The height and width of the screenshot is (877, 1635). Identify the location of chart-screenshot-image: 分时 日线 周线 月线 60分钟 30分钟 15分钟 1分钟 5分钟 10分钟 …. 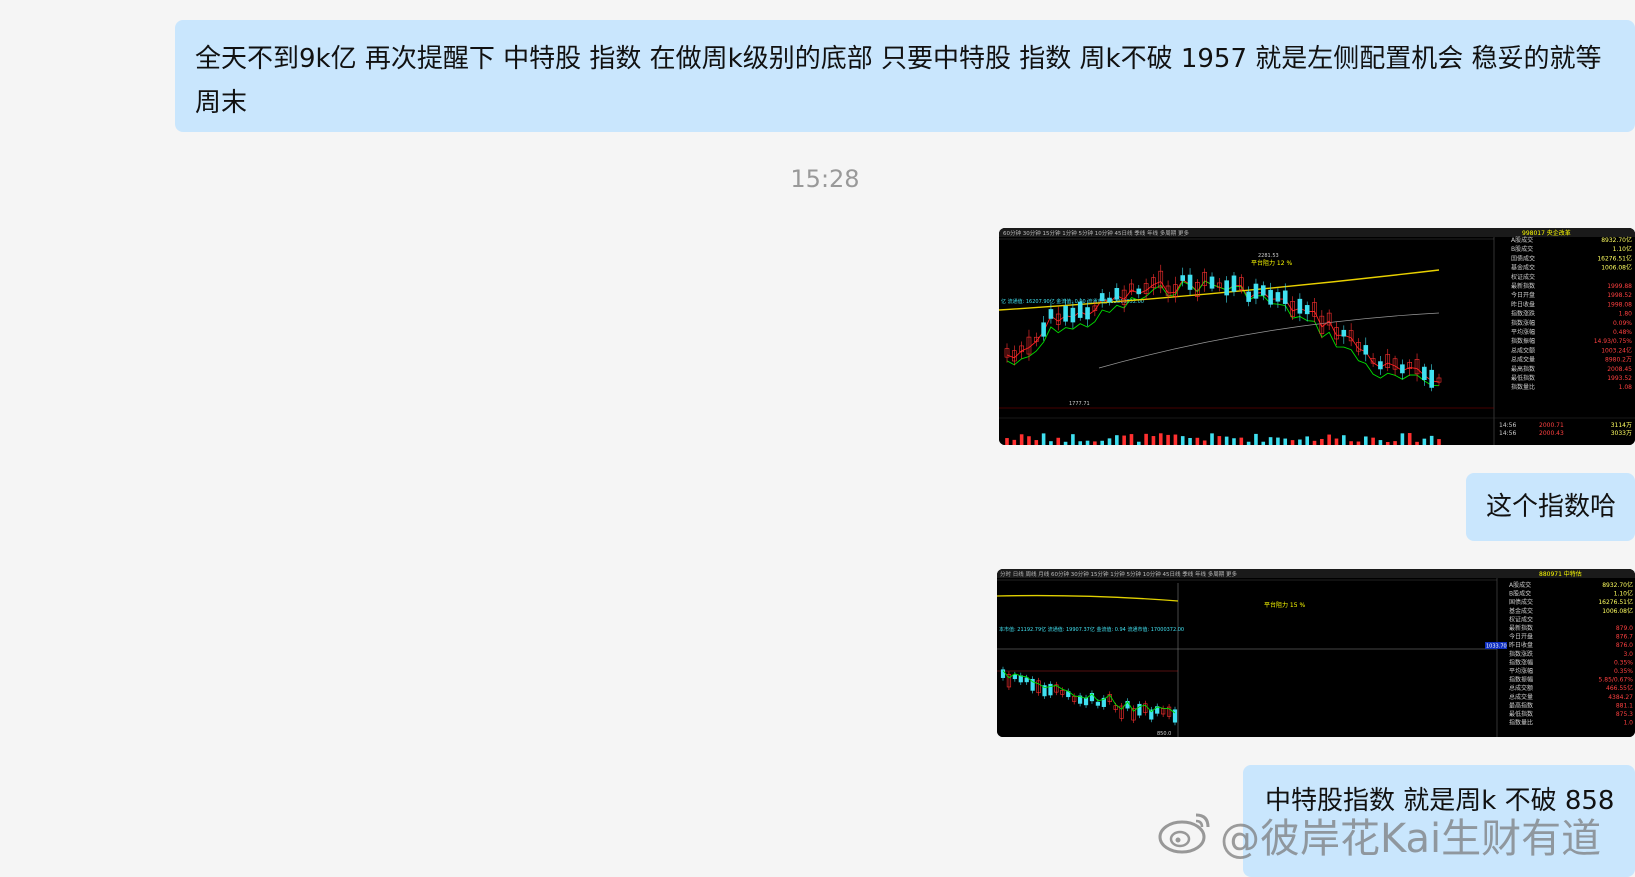
(1316, 653).